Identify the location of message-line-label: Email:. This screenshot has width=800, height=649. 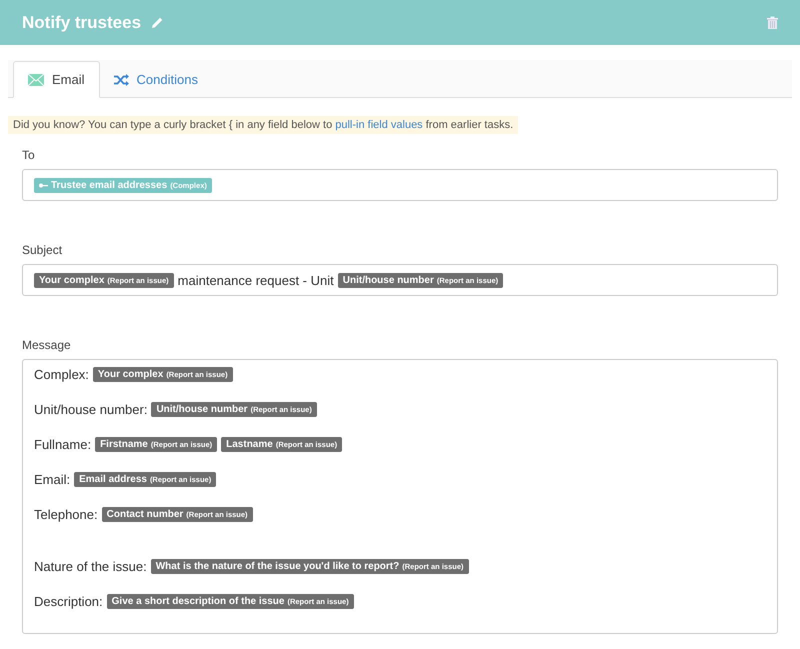
(52, 479).